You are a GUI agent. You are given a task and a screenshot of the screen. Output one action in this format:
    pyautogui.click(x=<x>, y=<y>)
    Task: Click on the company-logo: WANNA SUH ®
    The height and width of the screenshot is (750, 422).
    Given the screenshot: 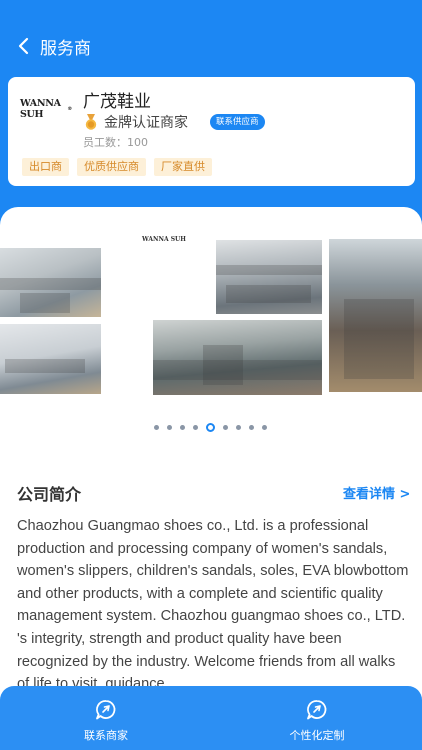 What is the action you would take?
    pyautogui.click(x=46, y=109)
    